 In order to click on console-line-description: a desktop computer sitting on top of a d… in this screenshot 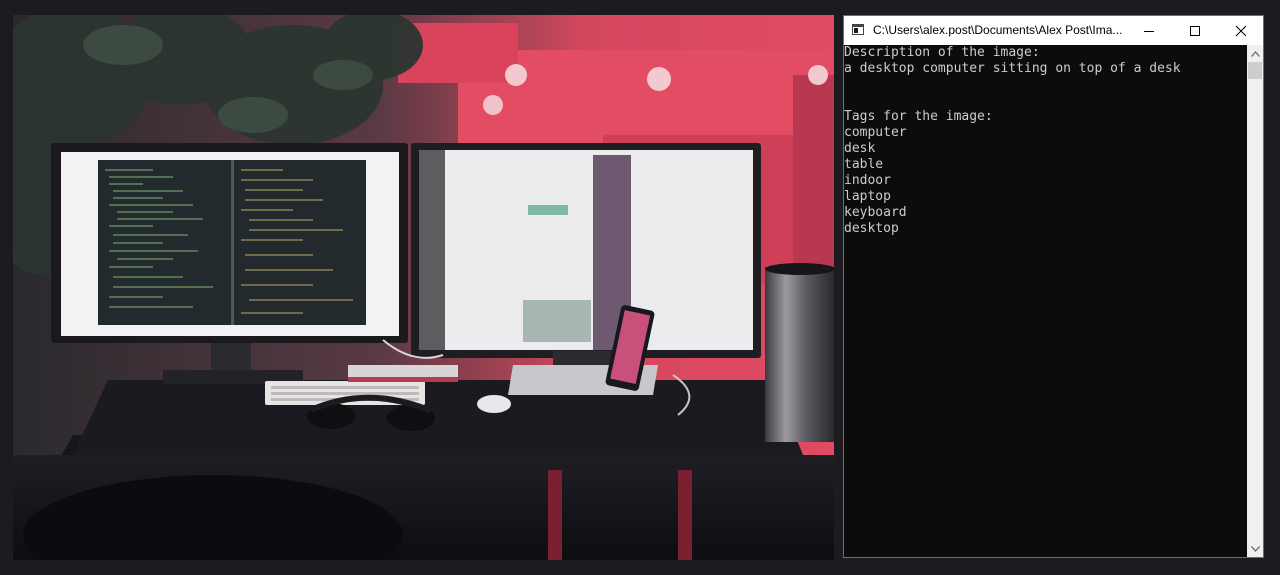, I will do `click(1012, 68)`.